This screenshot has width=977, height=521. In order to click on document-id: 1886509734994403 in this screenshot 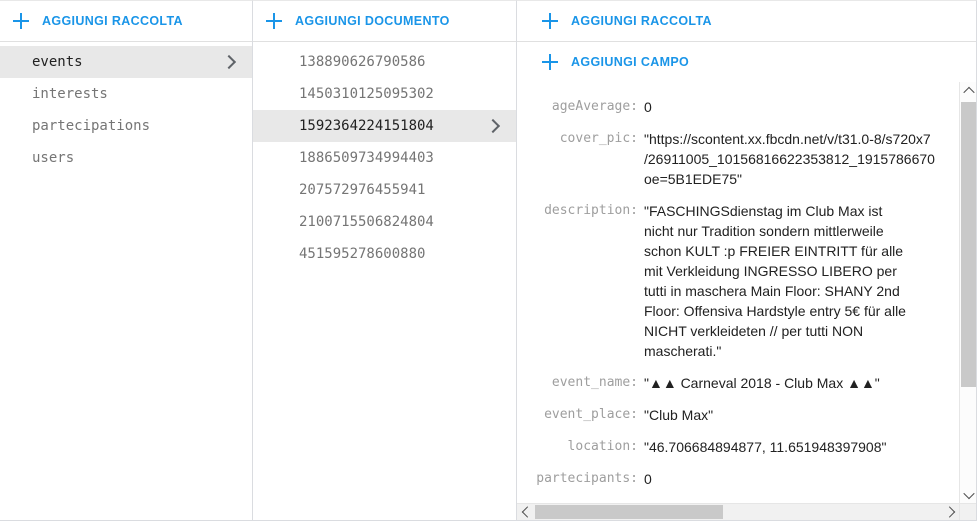, I will do `click(366, 158)`.